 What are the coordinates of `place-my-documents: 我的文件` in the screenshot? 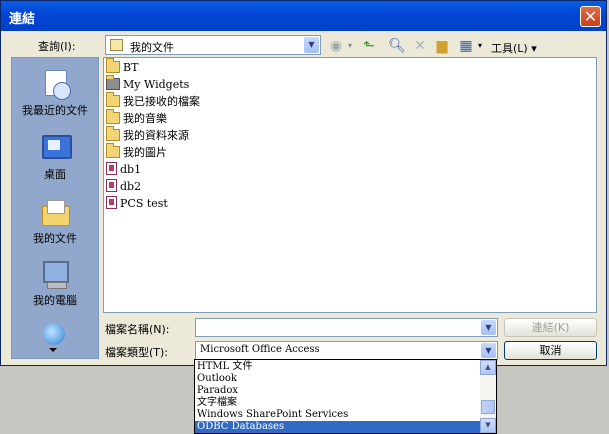 It's located at (55, 221).